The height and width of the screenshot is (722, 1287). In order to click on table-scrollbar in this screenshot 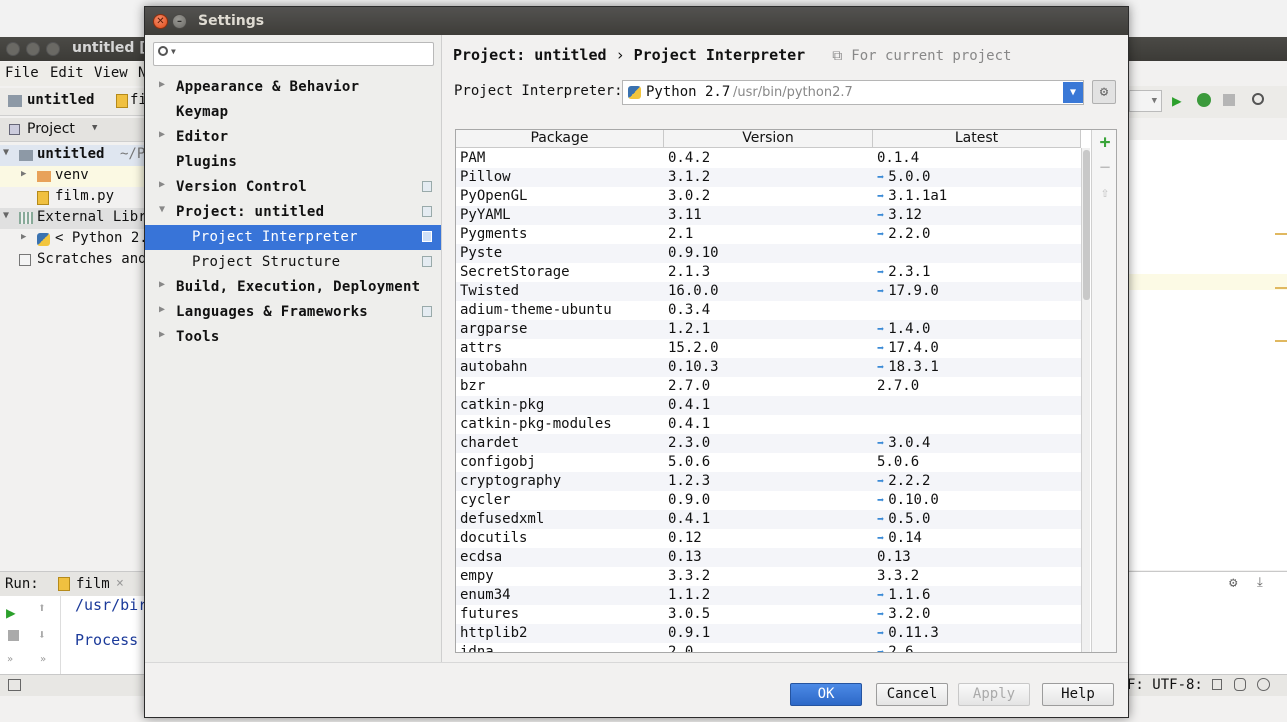, I will do `click(1085, 400)`.